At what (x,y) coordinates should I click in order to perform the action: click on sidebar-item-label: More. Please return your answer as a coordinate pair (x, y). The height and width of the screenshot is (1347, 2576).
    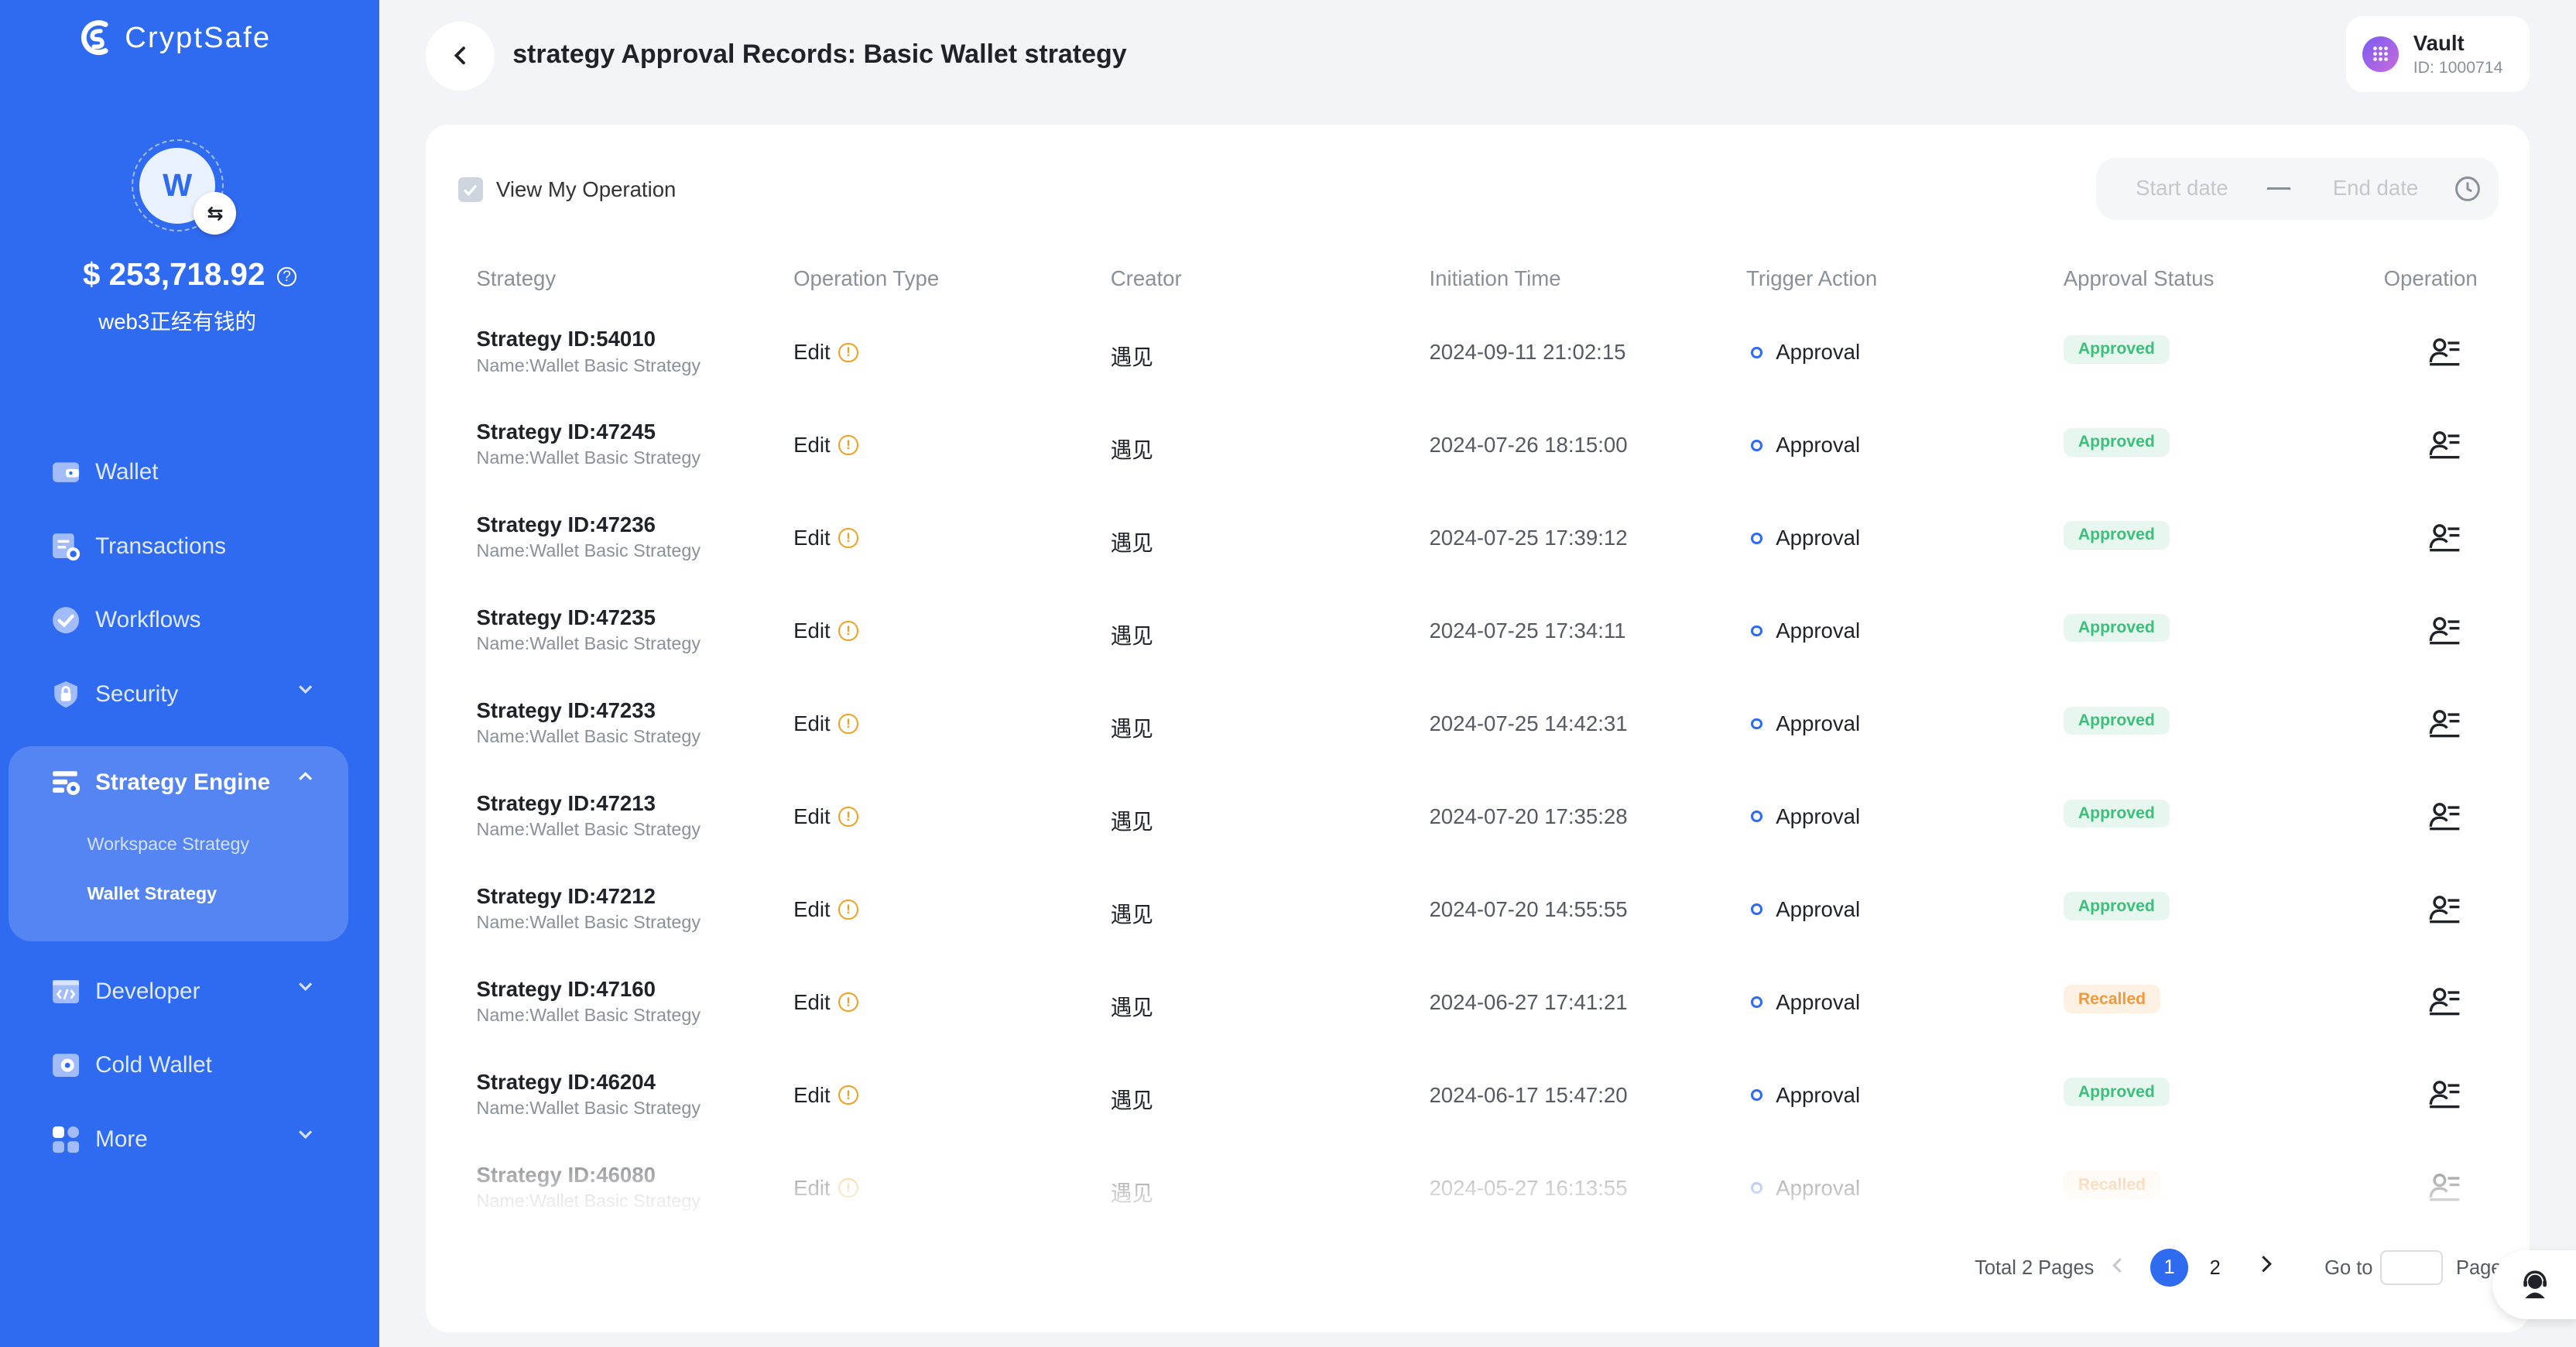
    Looking at the image, I should click on (122, 1139).